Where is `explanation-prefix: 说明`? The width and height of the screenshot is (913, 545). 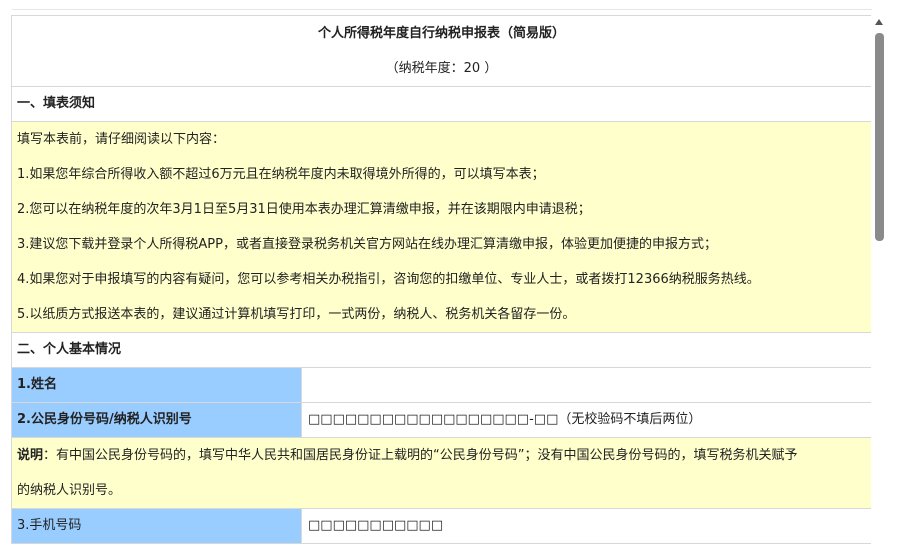 explanation-prefix: 说明 is located at coordinates (30, 455).